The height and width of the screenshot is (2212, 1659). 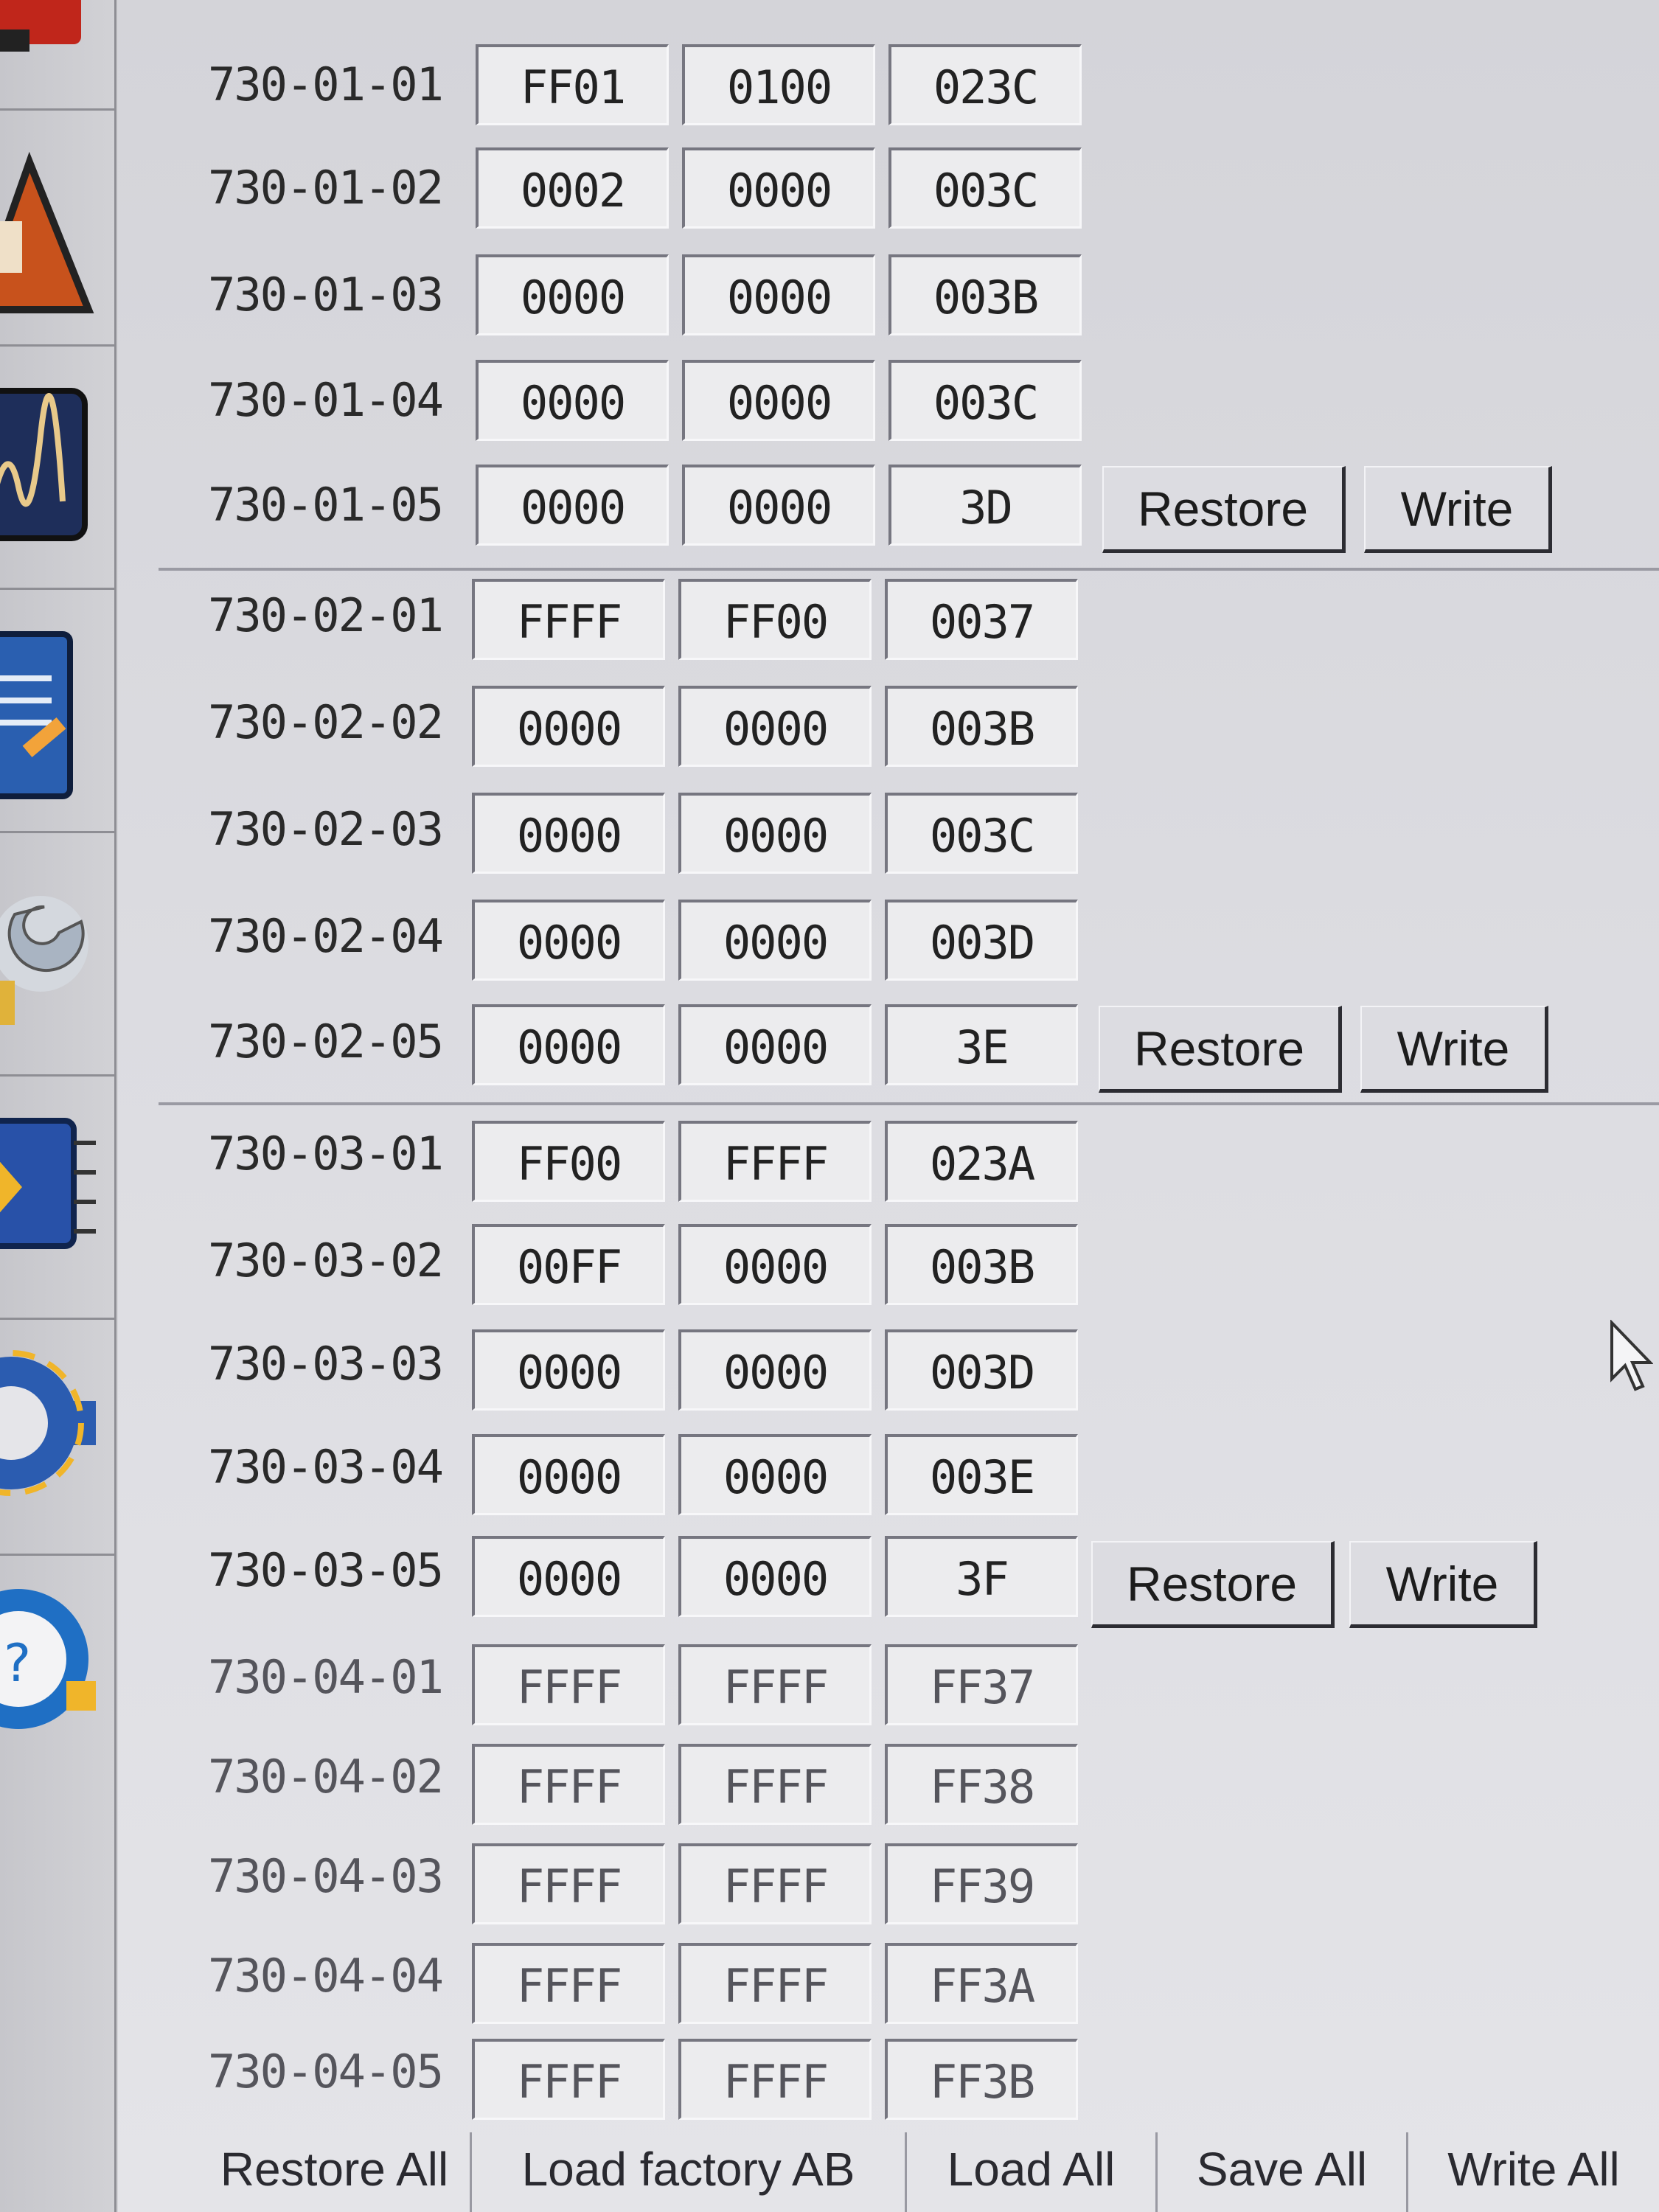 I want to click on load-factory-button: Load factory AB, so click(x=689, y=2172).